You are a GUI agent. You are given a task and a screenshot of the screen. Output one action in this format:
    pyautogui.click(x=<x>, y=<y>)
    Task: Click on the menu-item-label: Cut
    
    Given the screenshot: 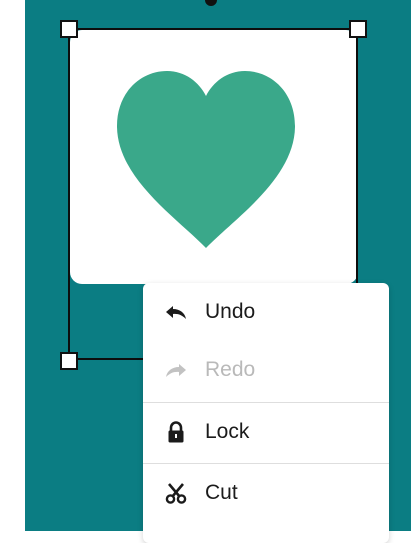 What is the action you would take?
    pyautogui.click(x=221, y=492)
    